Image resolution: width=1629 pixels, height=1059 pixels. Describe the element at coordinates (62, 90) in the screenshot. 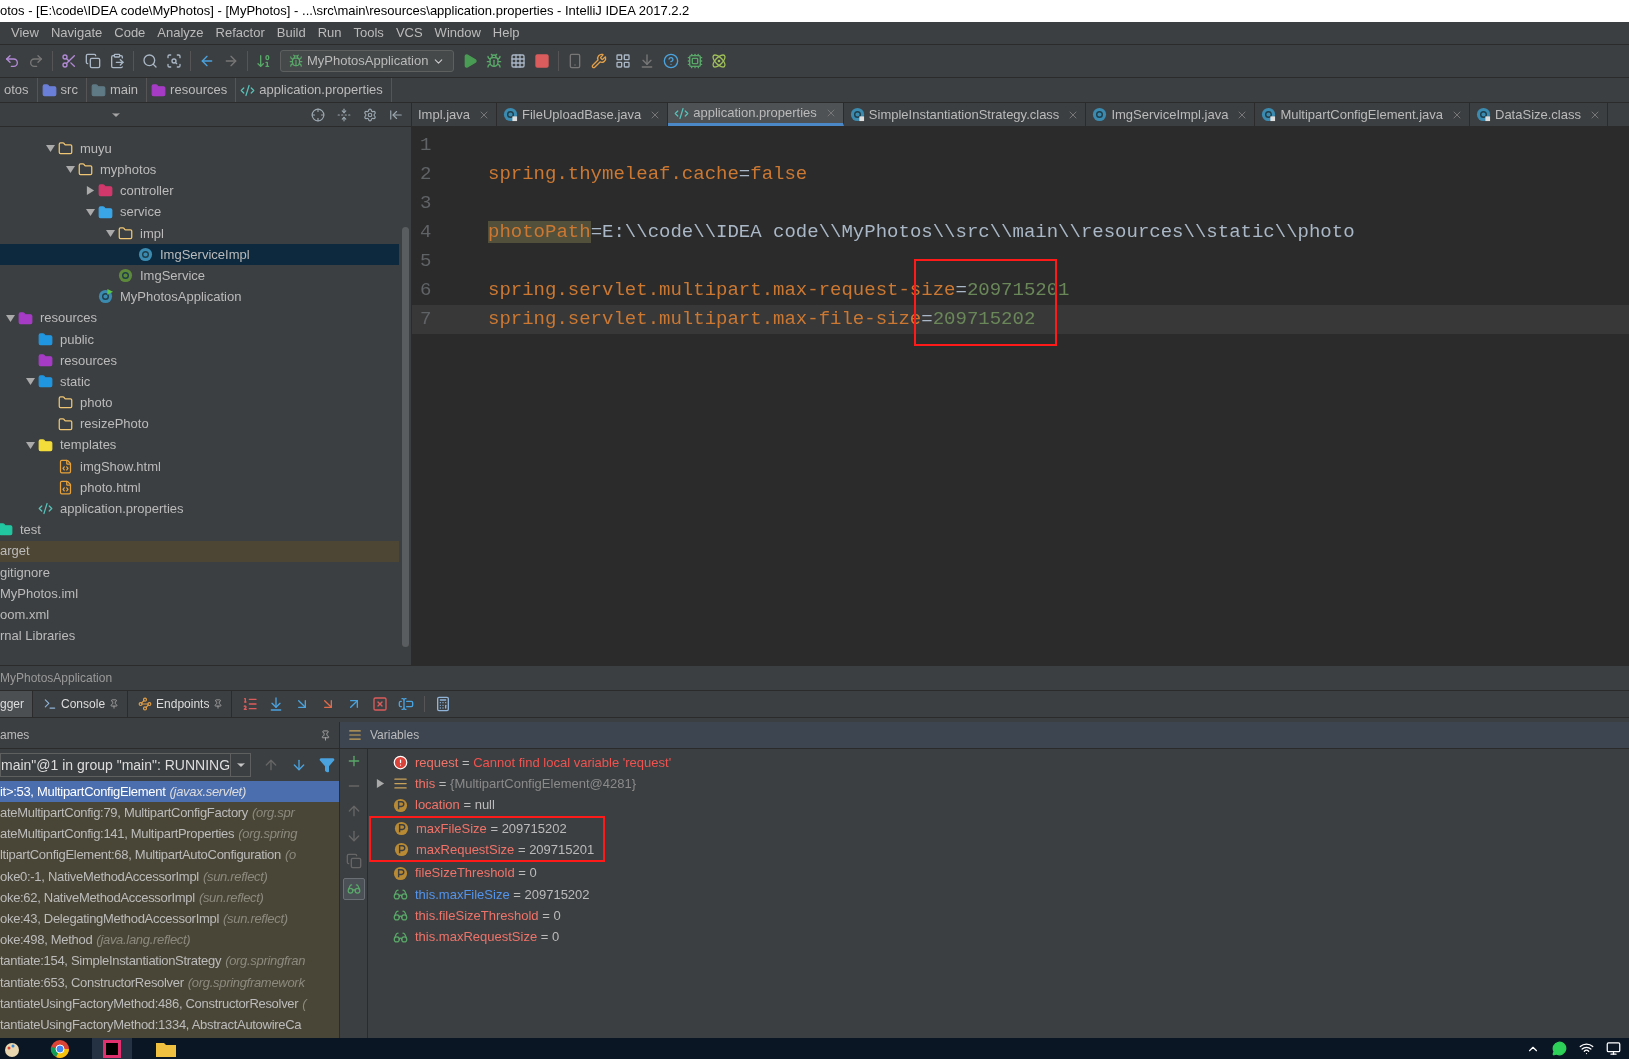

I see `breadcrumb: src` at that location.